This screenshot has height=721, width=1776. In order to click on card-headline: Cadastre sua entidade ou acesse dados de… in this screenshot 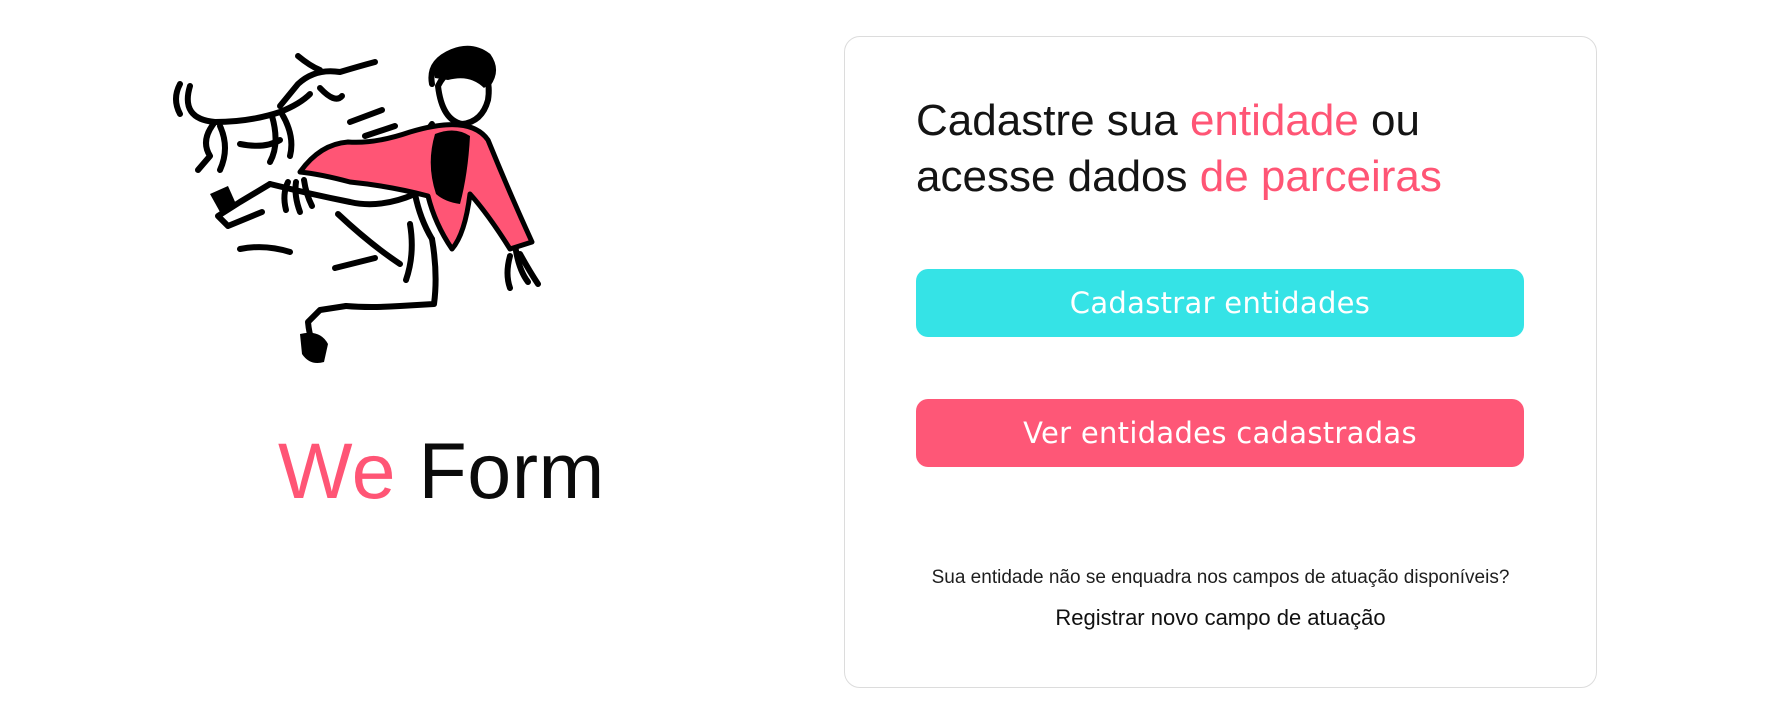, I will do `click(1226, 149)`.